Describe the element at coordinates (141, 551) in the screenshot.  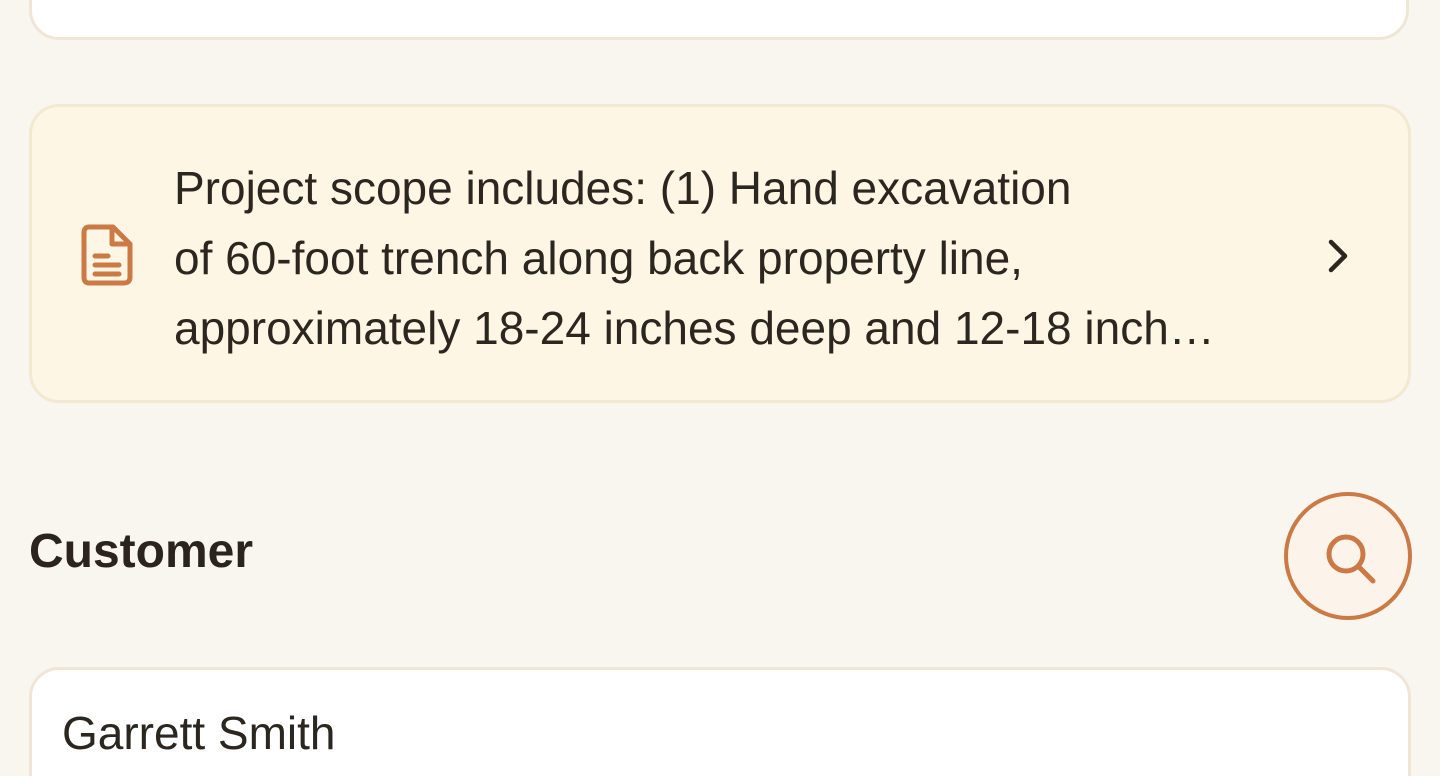
I see `customer-section-title: Customer` at that location.